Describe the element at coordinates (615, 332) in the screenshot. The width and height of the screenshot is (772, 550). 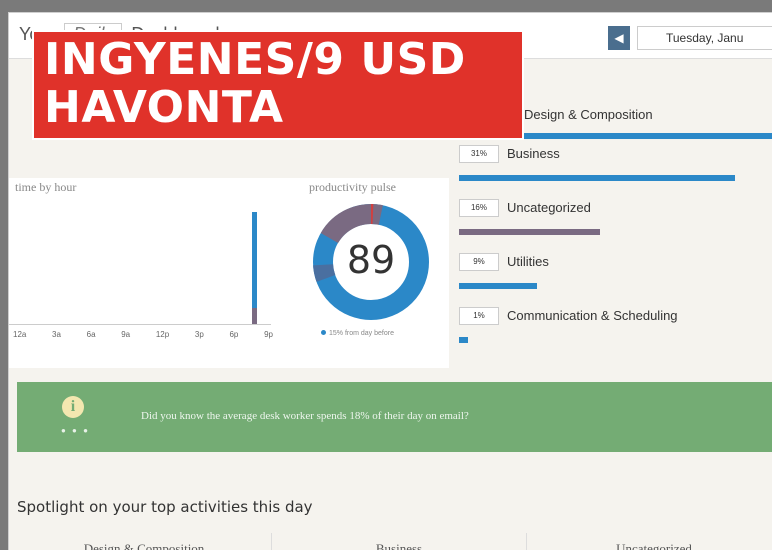
I see `category-row: 1% Communication & Scheduling` at that location.